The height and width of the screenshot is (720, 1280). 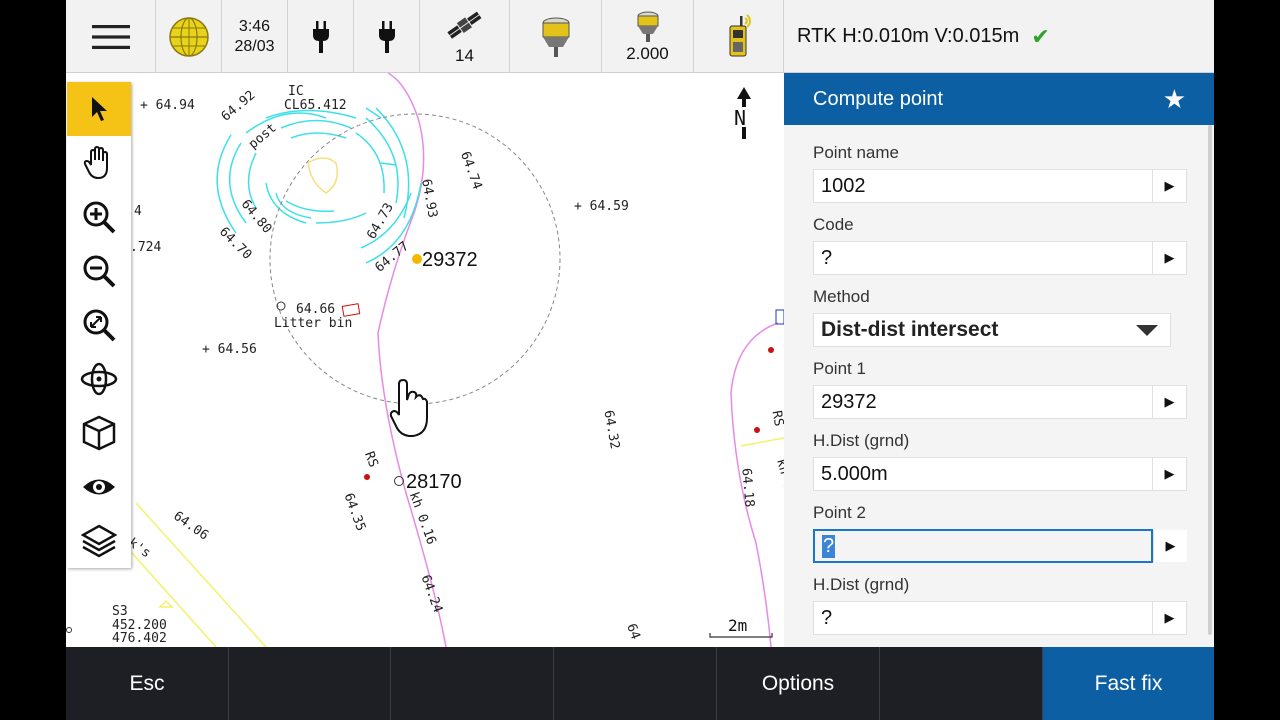 What do you see at coordinates (99, 217) in the screenshot?
I see `zoom-in-tool` at bounding box center [99, 217].